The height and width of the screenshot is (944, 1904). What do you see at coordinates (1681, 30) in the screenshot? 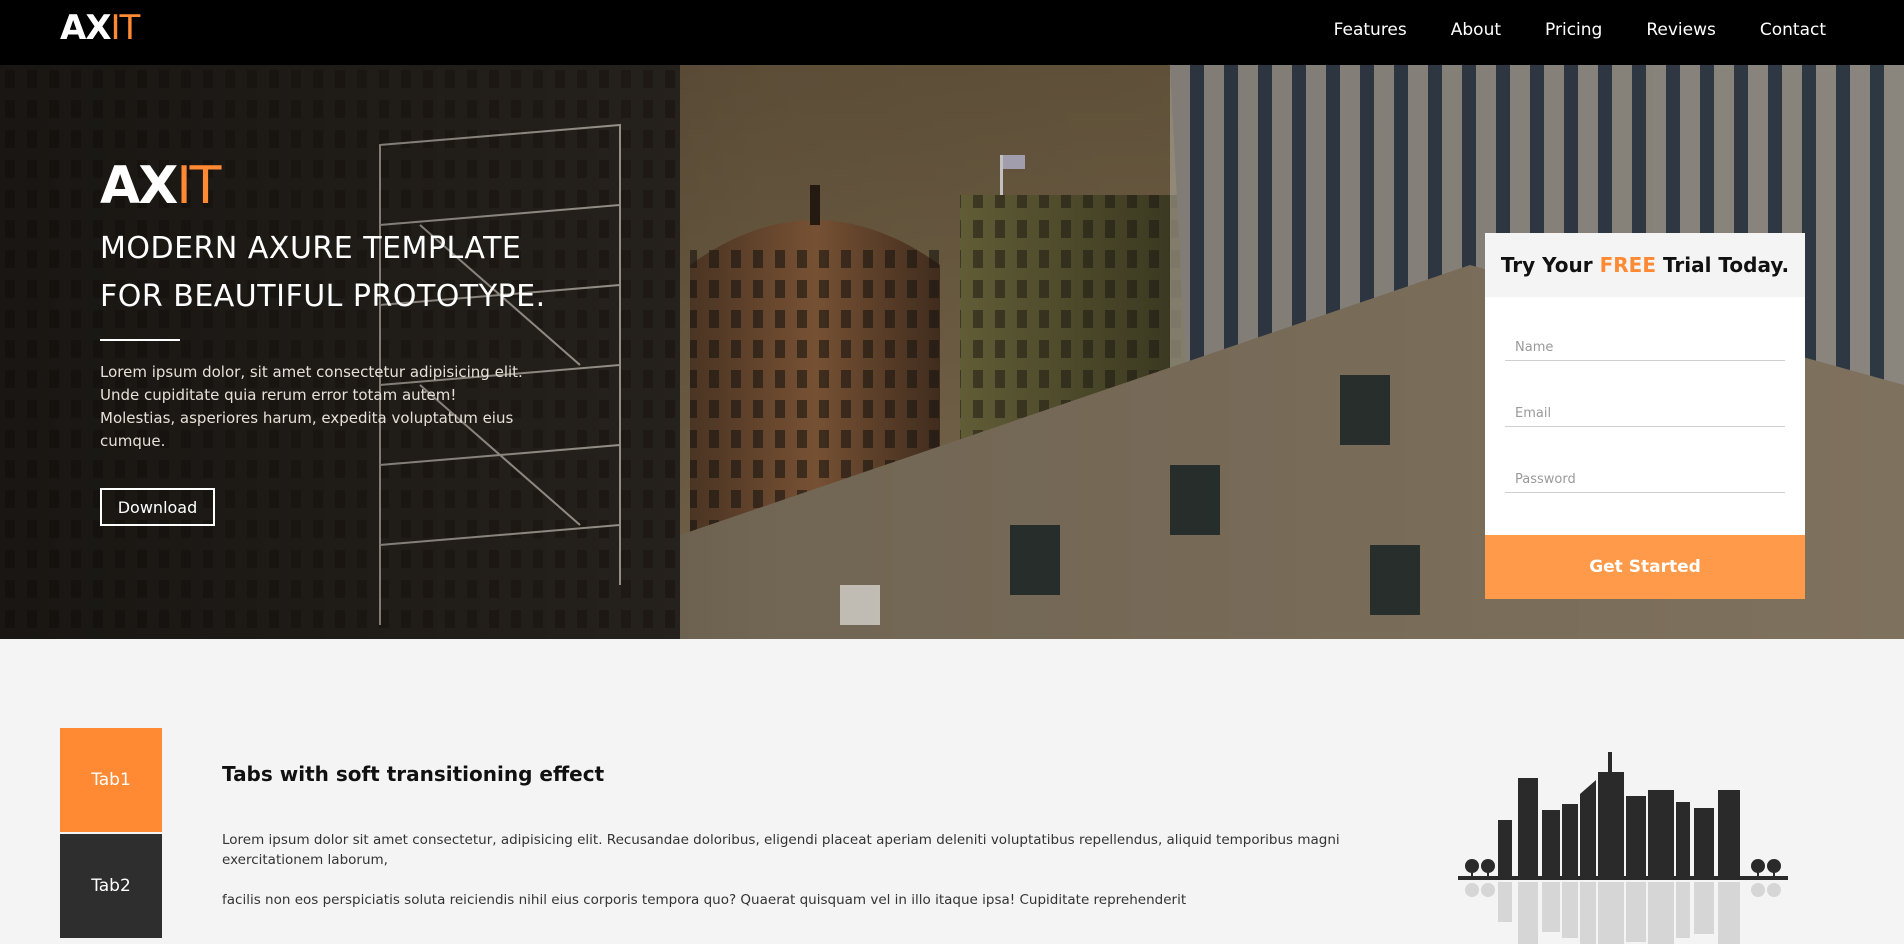
I see `nav-link-reviews: Reviews` at bounding box center [1681, 30].